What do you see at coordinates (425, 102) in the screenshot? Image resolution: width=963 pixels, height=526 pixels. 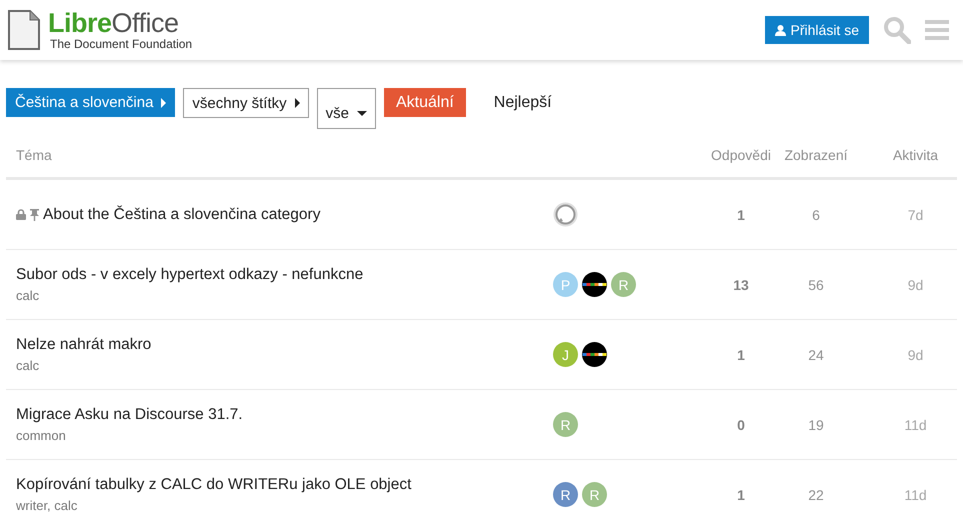 I see `nav-tab: Aktuální` at bounding box center [425, 102].